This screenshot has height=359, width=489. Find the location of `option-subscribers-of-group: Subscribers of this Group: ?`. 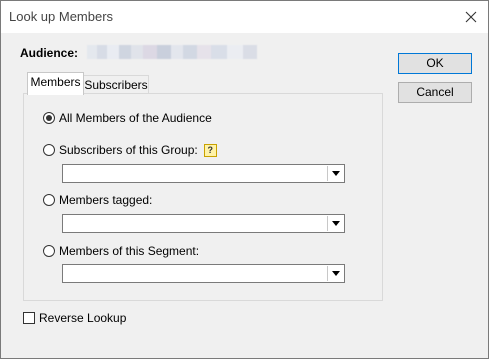

option-subscribers-of-group: Subscribers of this Group: ? is located at coordinates (130, 150).